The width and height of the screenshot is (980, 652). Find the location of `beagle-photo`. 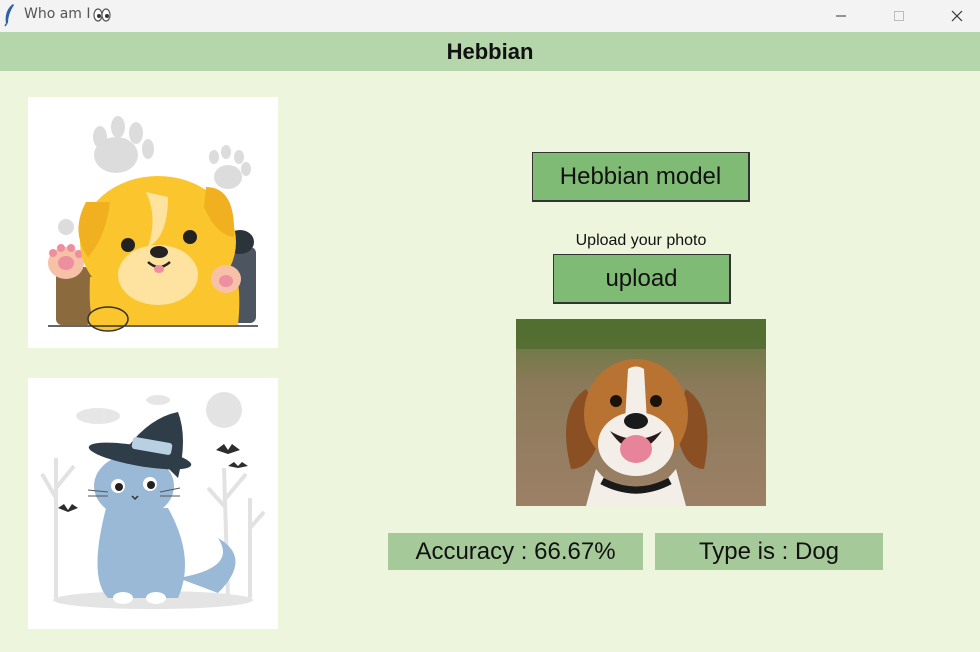

beagle-photo is located at coordinates (641, 412).